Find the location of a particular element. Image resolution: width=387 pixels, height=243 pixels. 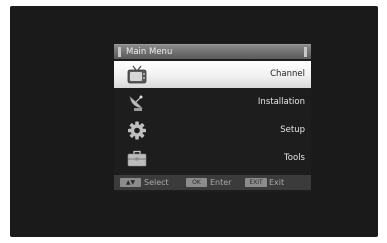

menu-item-channel: Channel is located at coordinates (212, 74).